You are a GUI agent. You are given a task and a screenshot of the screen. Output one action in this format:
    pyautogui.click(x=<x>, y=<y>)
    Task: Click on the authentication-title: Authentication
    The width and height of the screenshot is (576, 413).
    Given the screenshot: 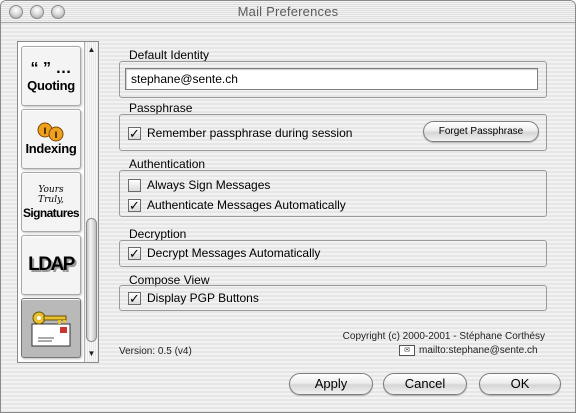 What is the action you would take?
    pyautogui.click(x=167, y=164)
    